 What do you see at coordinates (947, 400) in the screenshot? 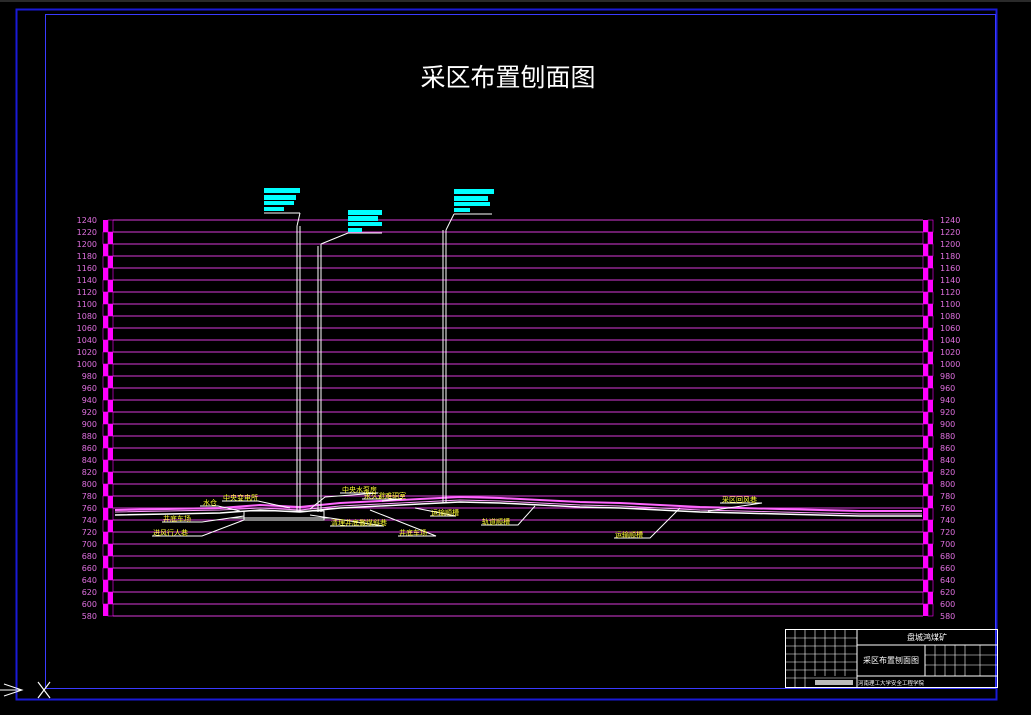
I see `elevation-label-right: 940` at bounding box center [947, 400].